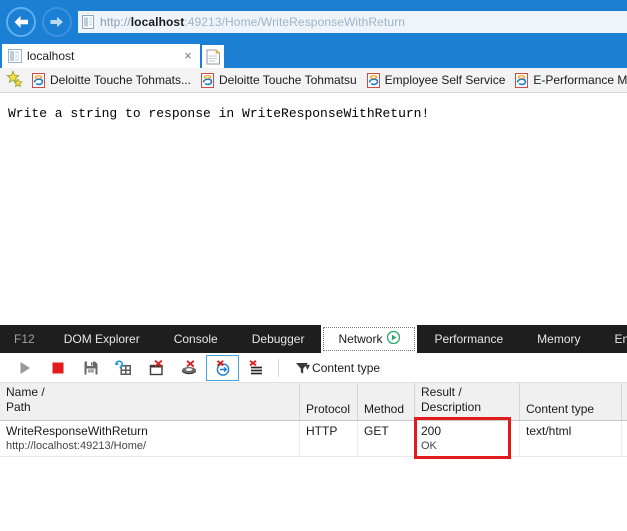 Image resolution: width=627 pixels, height=531 pixels. I want to click on favorite-item-2: Employee Self Service, so click(439, 80).